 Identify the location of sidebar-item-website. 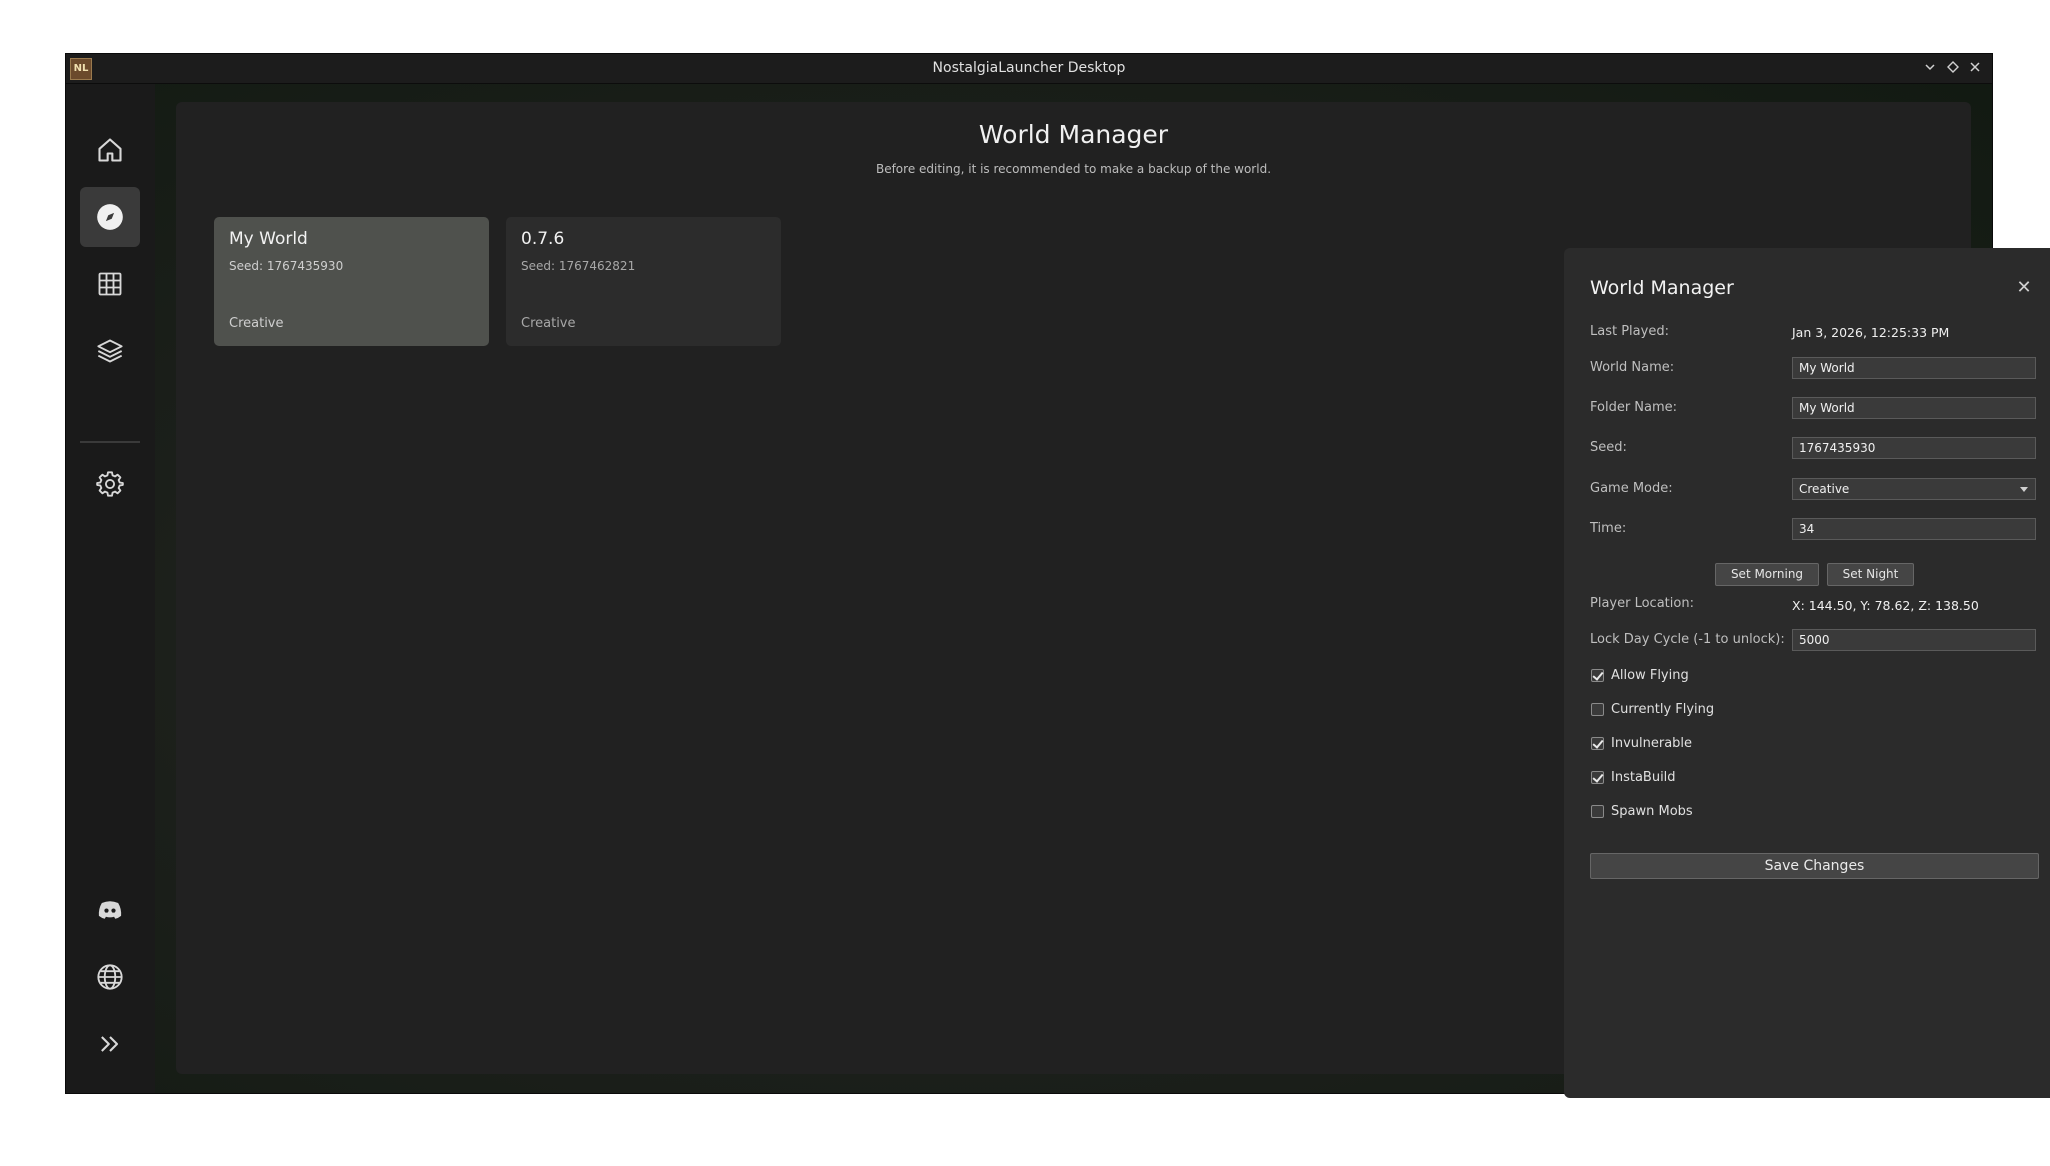
(110, 977).